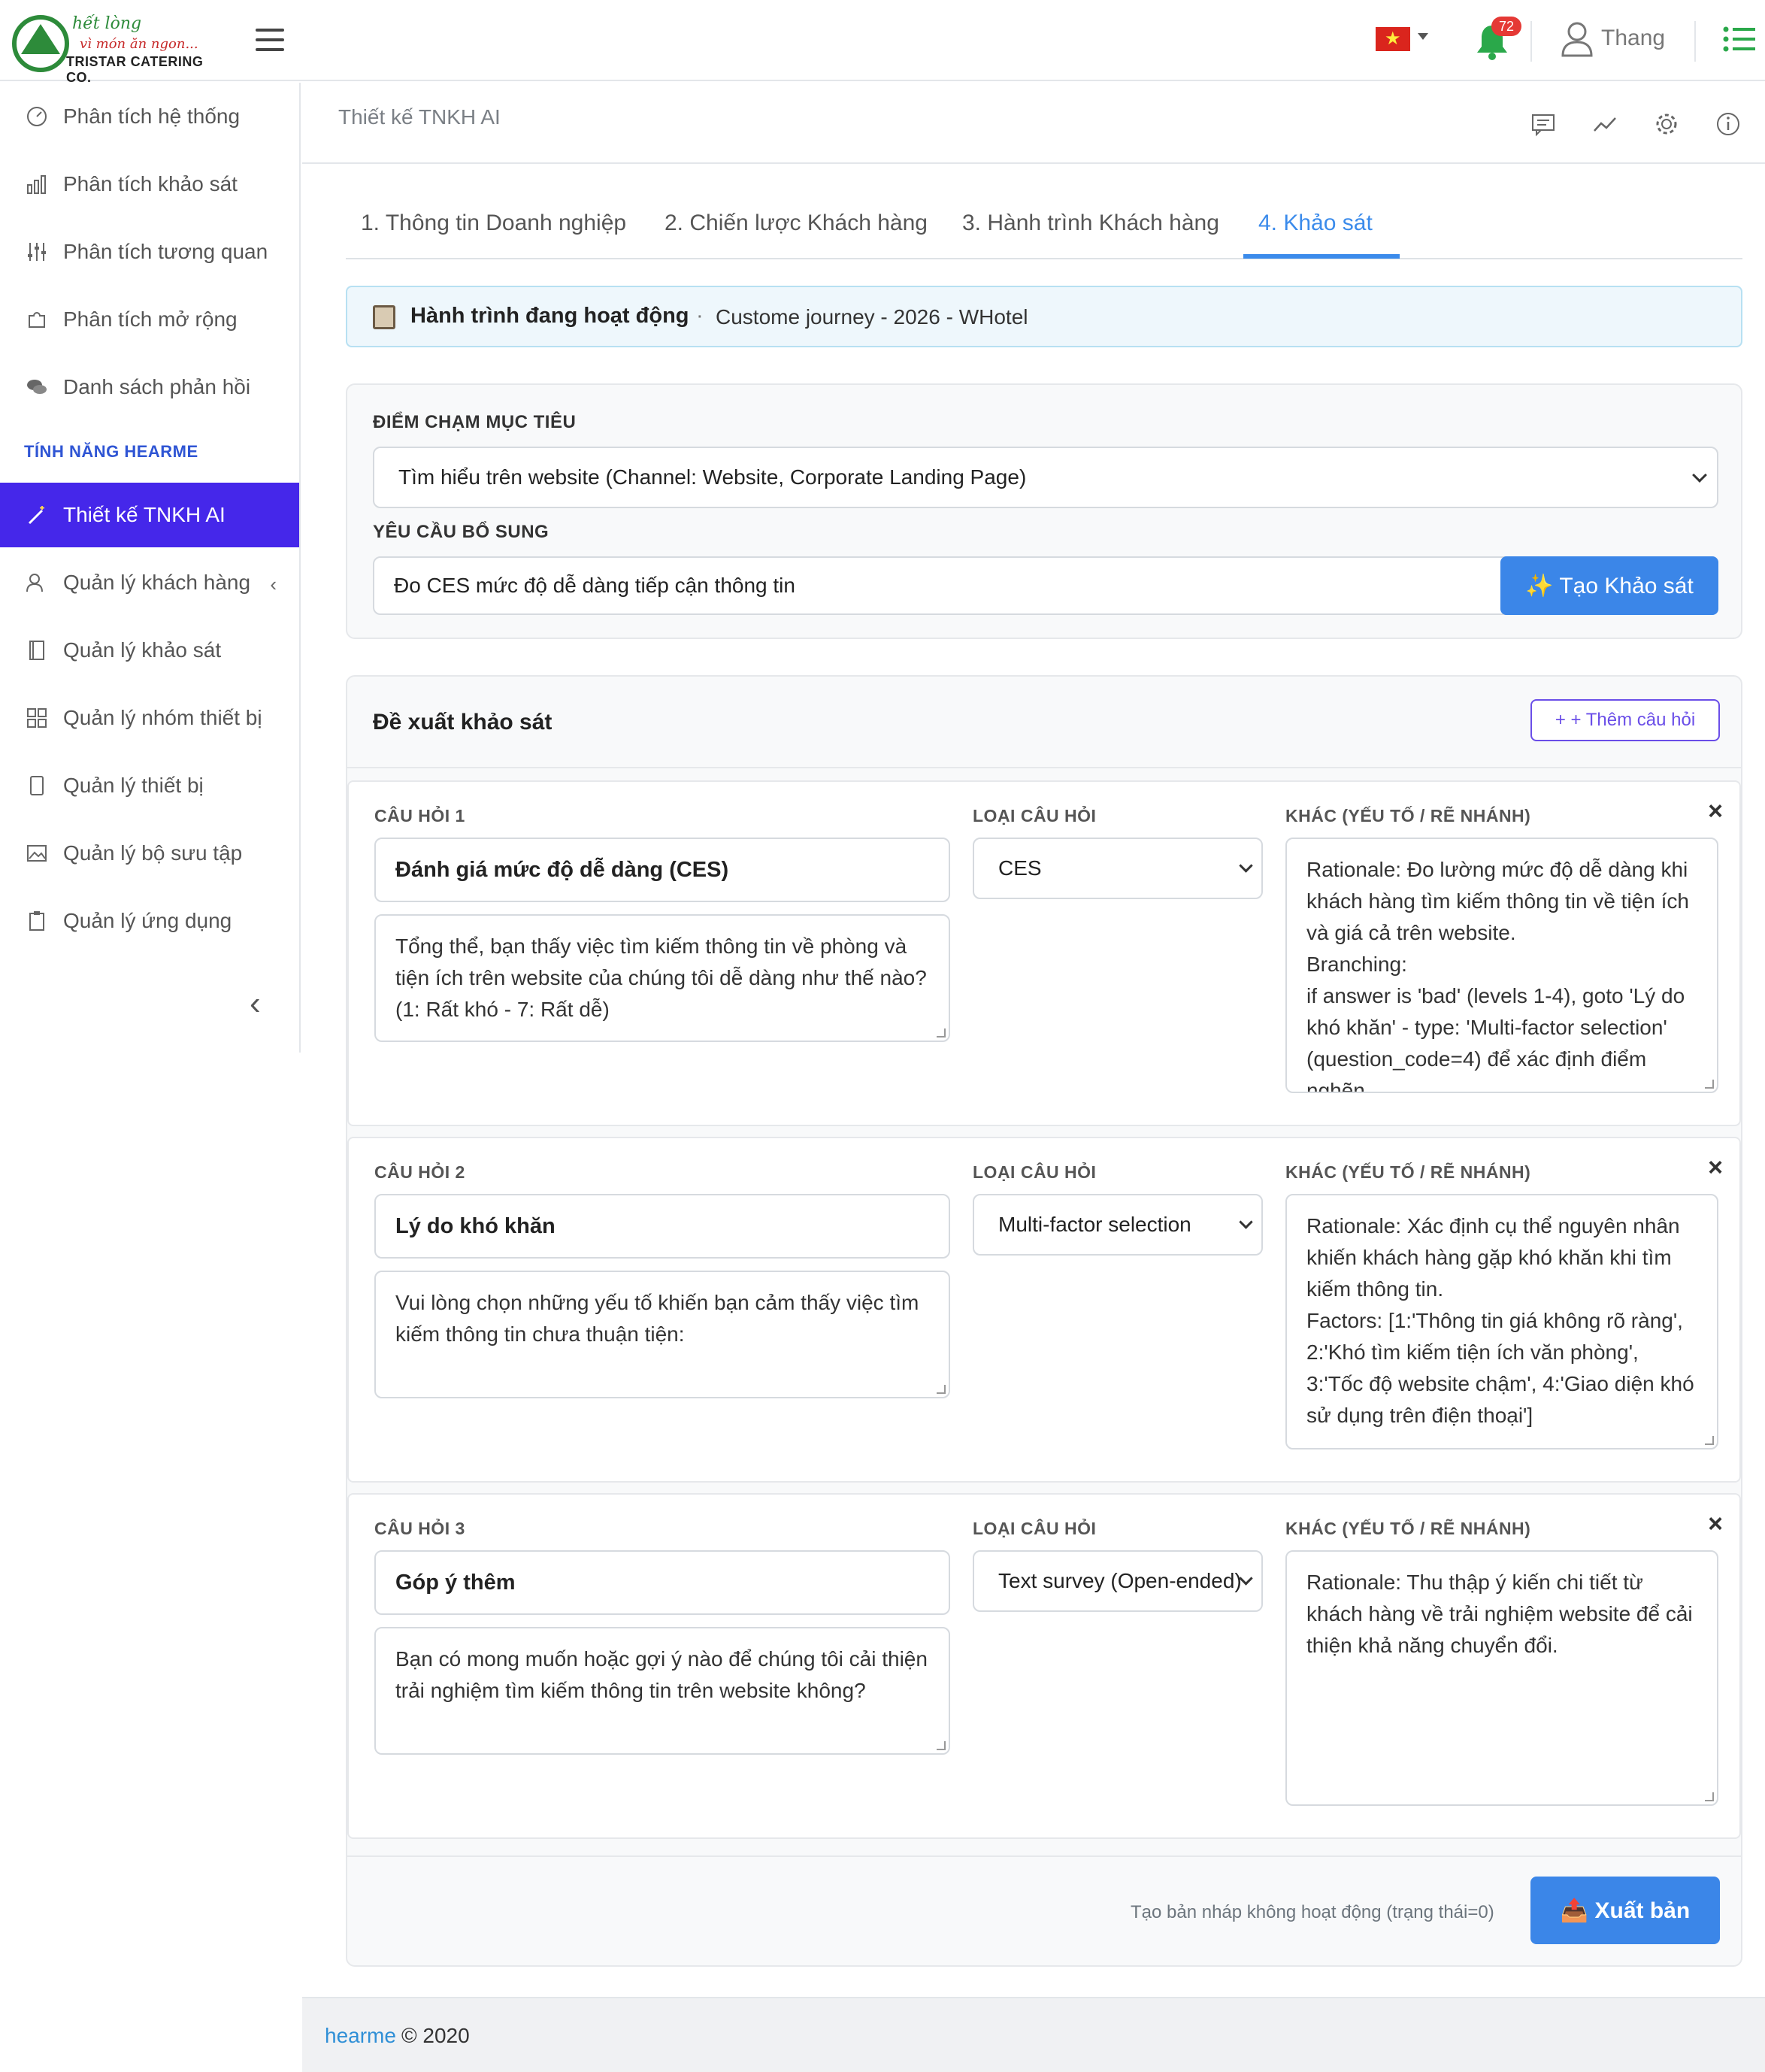 This screenshot has width=1765, height=2072. Describe the element at coordinates (1393, 39) in the screenshot. I see `vietnam-flag-icon` at that location.